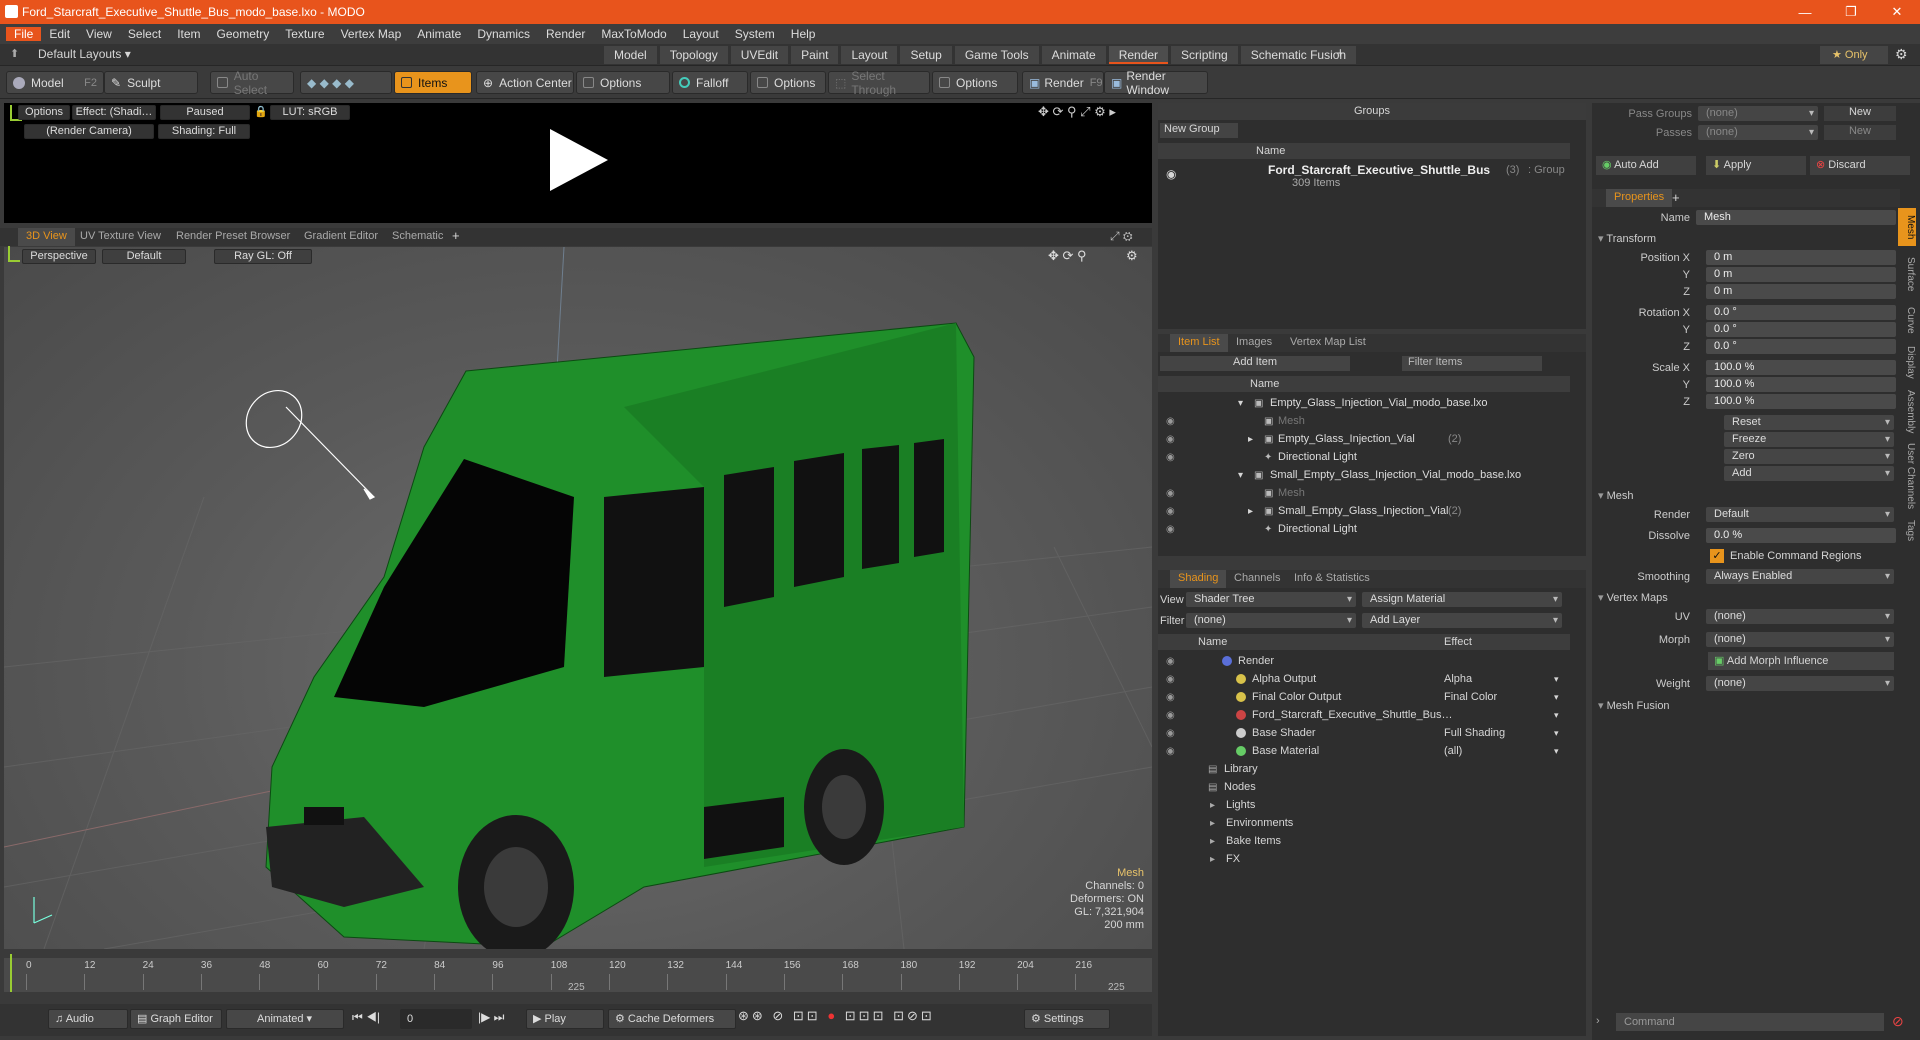 The image size is (1920, 1040). What do you see at coordinates (1801, 661) in the screenshot?
I see `add-morph-influence-button: ▣ Add Morph Influence` at bounding box center [1801, 661].